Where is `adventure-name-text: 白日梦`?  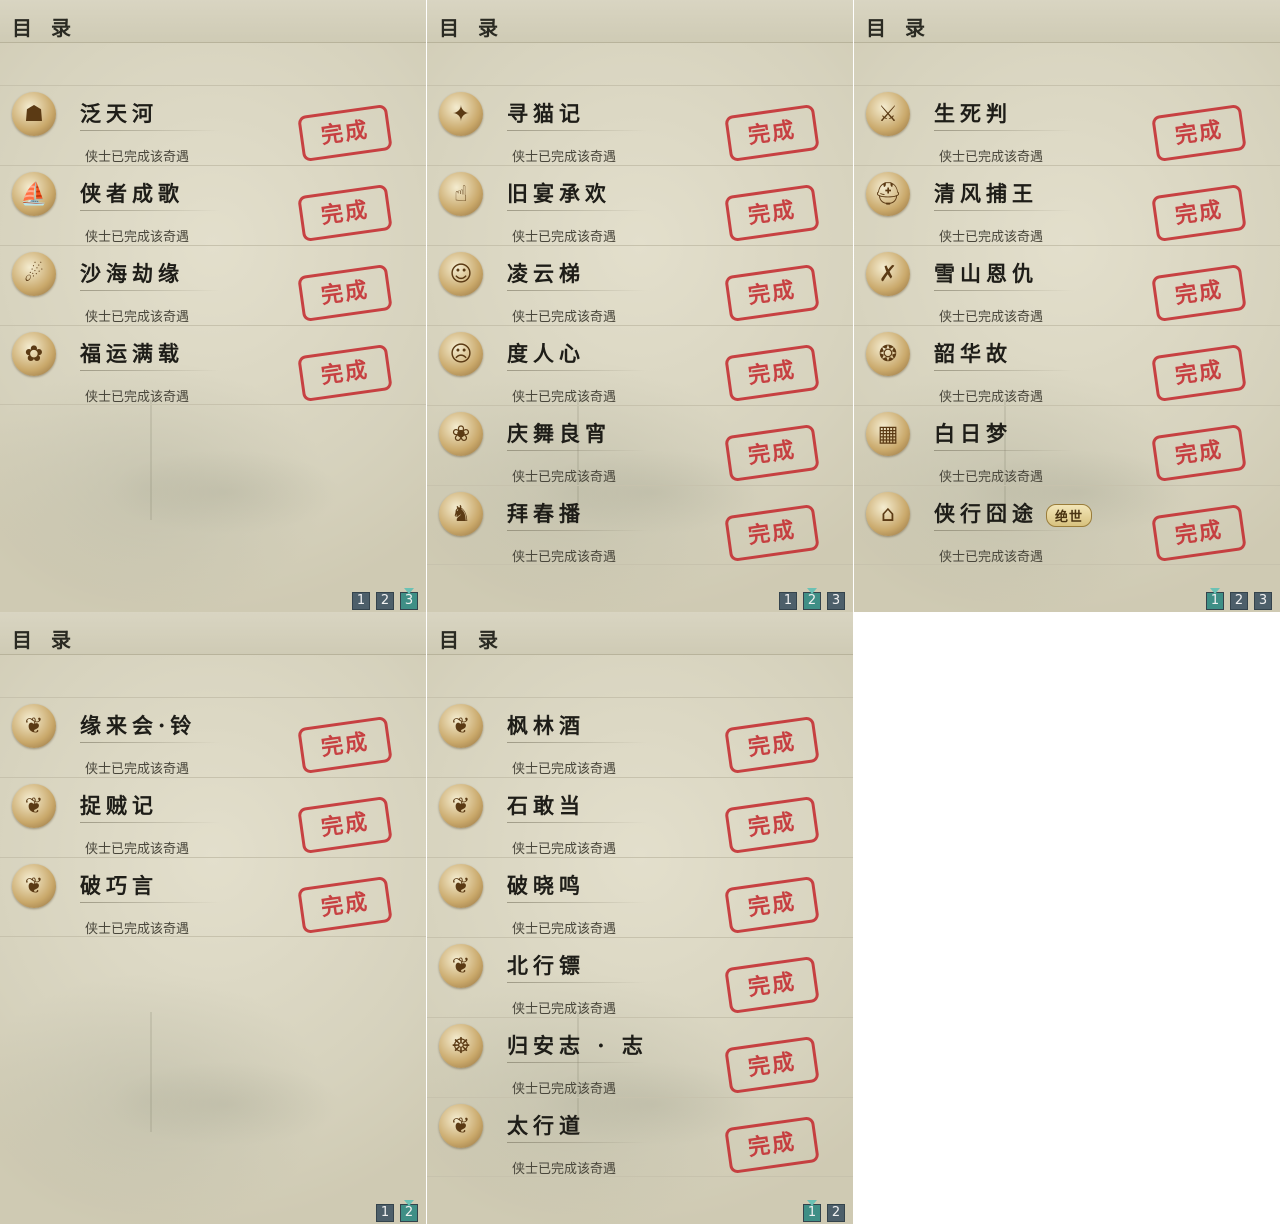
adventure-name-text: 白日梦 is located at coordinates (973, 433).